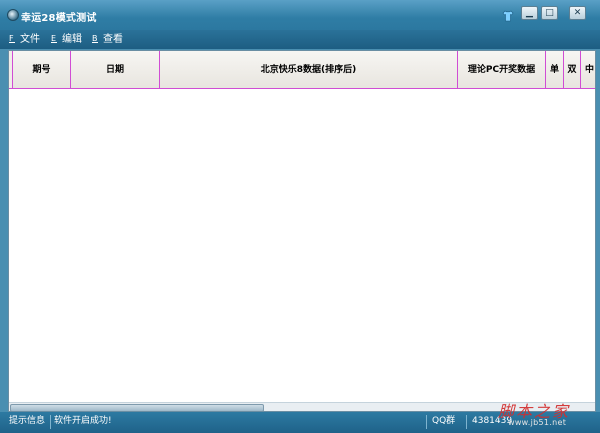 This screenshot has height=433, width=600. I want to click on maximize-icon: □, so click(549, 13).